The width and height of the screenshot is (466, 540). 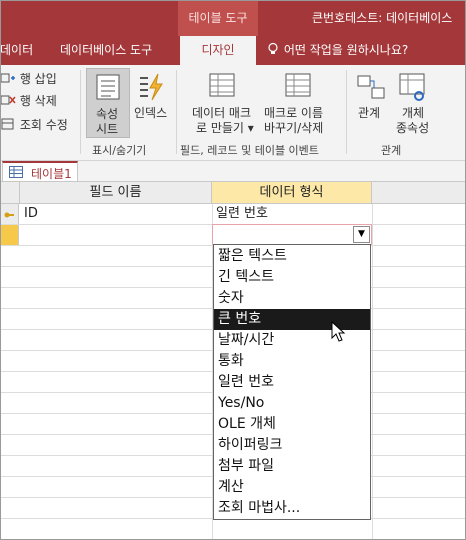 What do you see at coordinates (292, 256) in the screenshot?
I see `dropdown-option: 짧은 텍스트` at bounding box center [292, 256].